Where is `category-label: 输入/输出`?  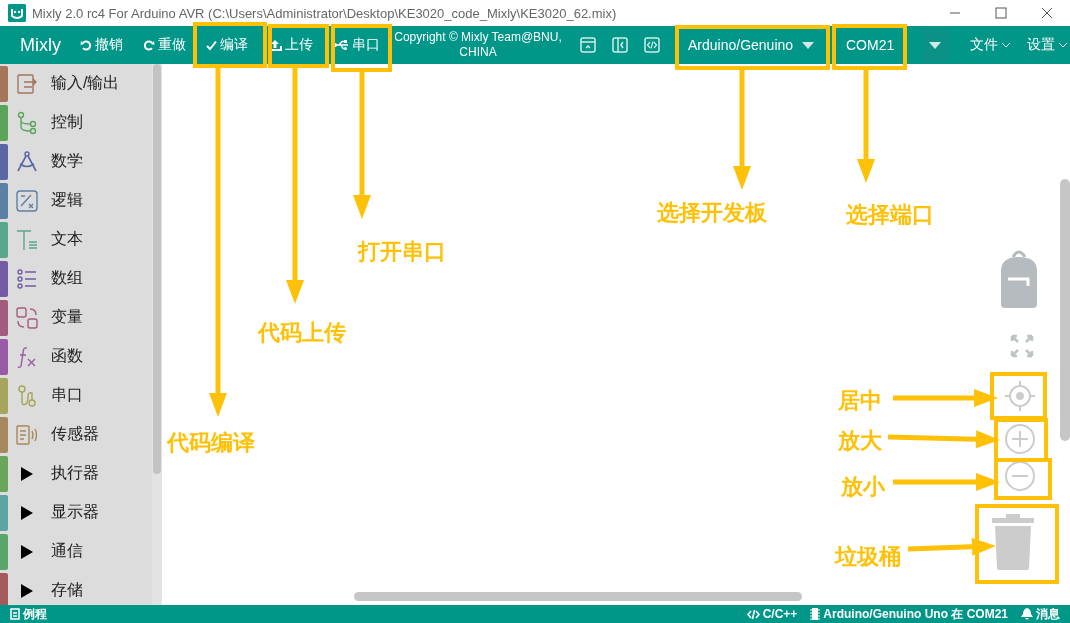
category-label: 输入/输出 is located at coordinates (85, 83).